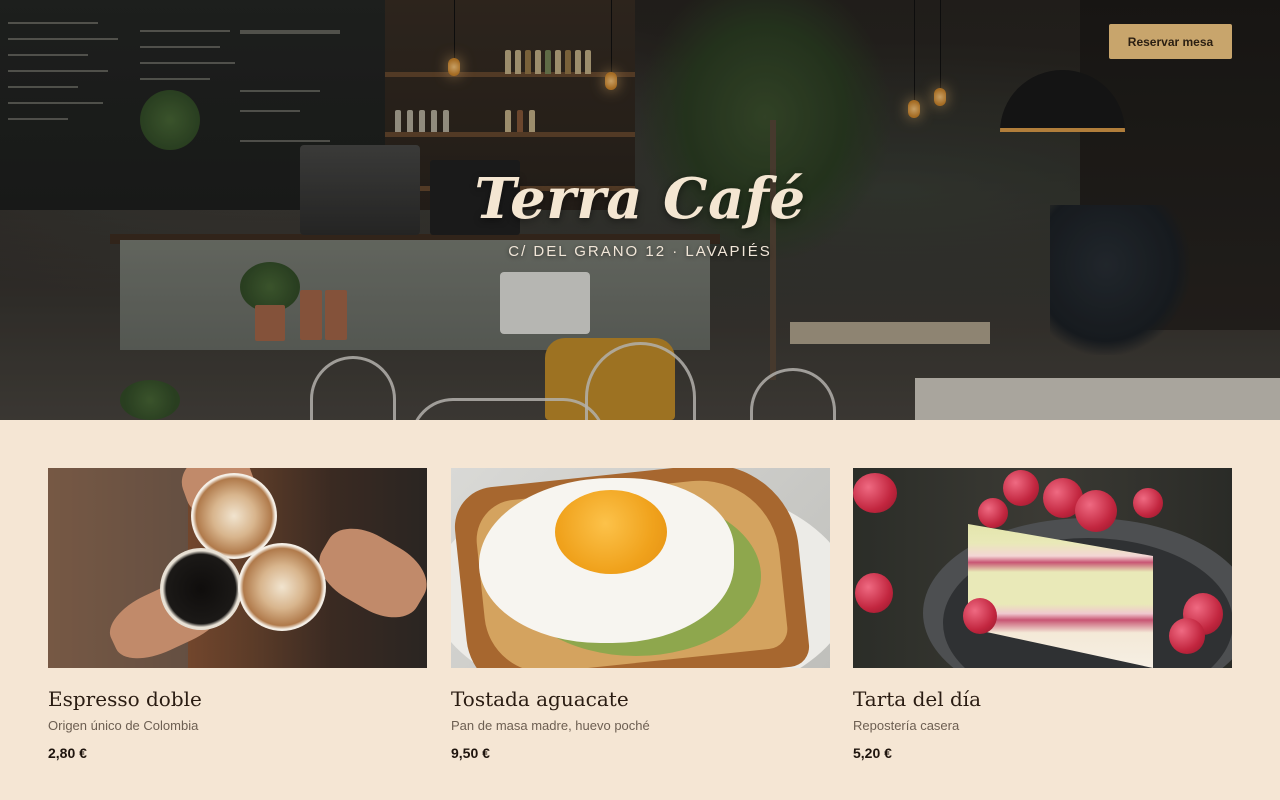  I want to click on espresso-photo, so click(237, 568).